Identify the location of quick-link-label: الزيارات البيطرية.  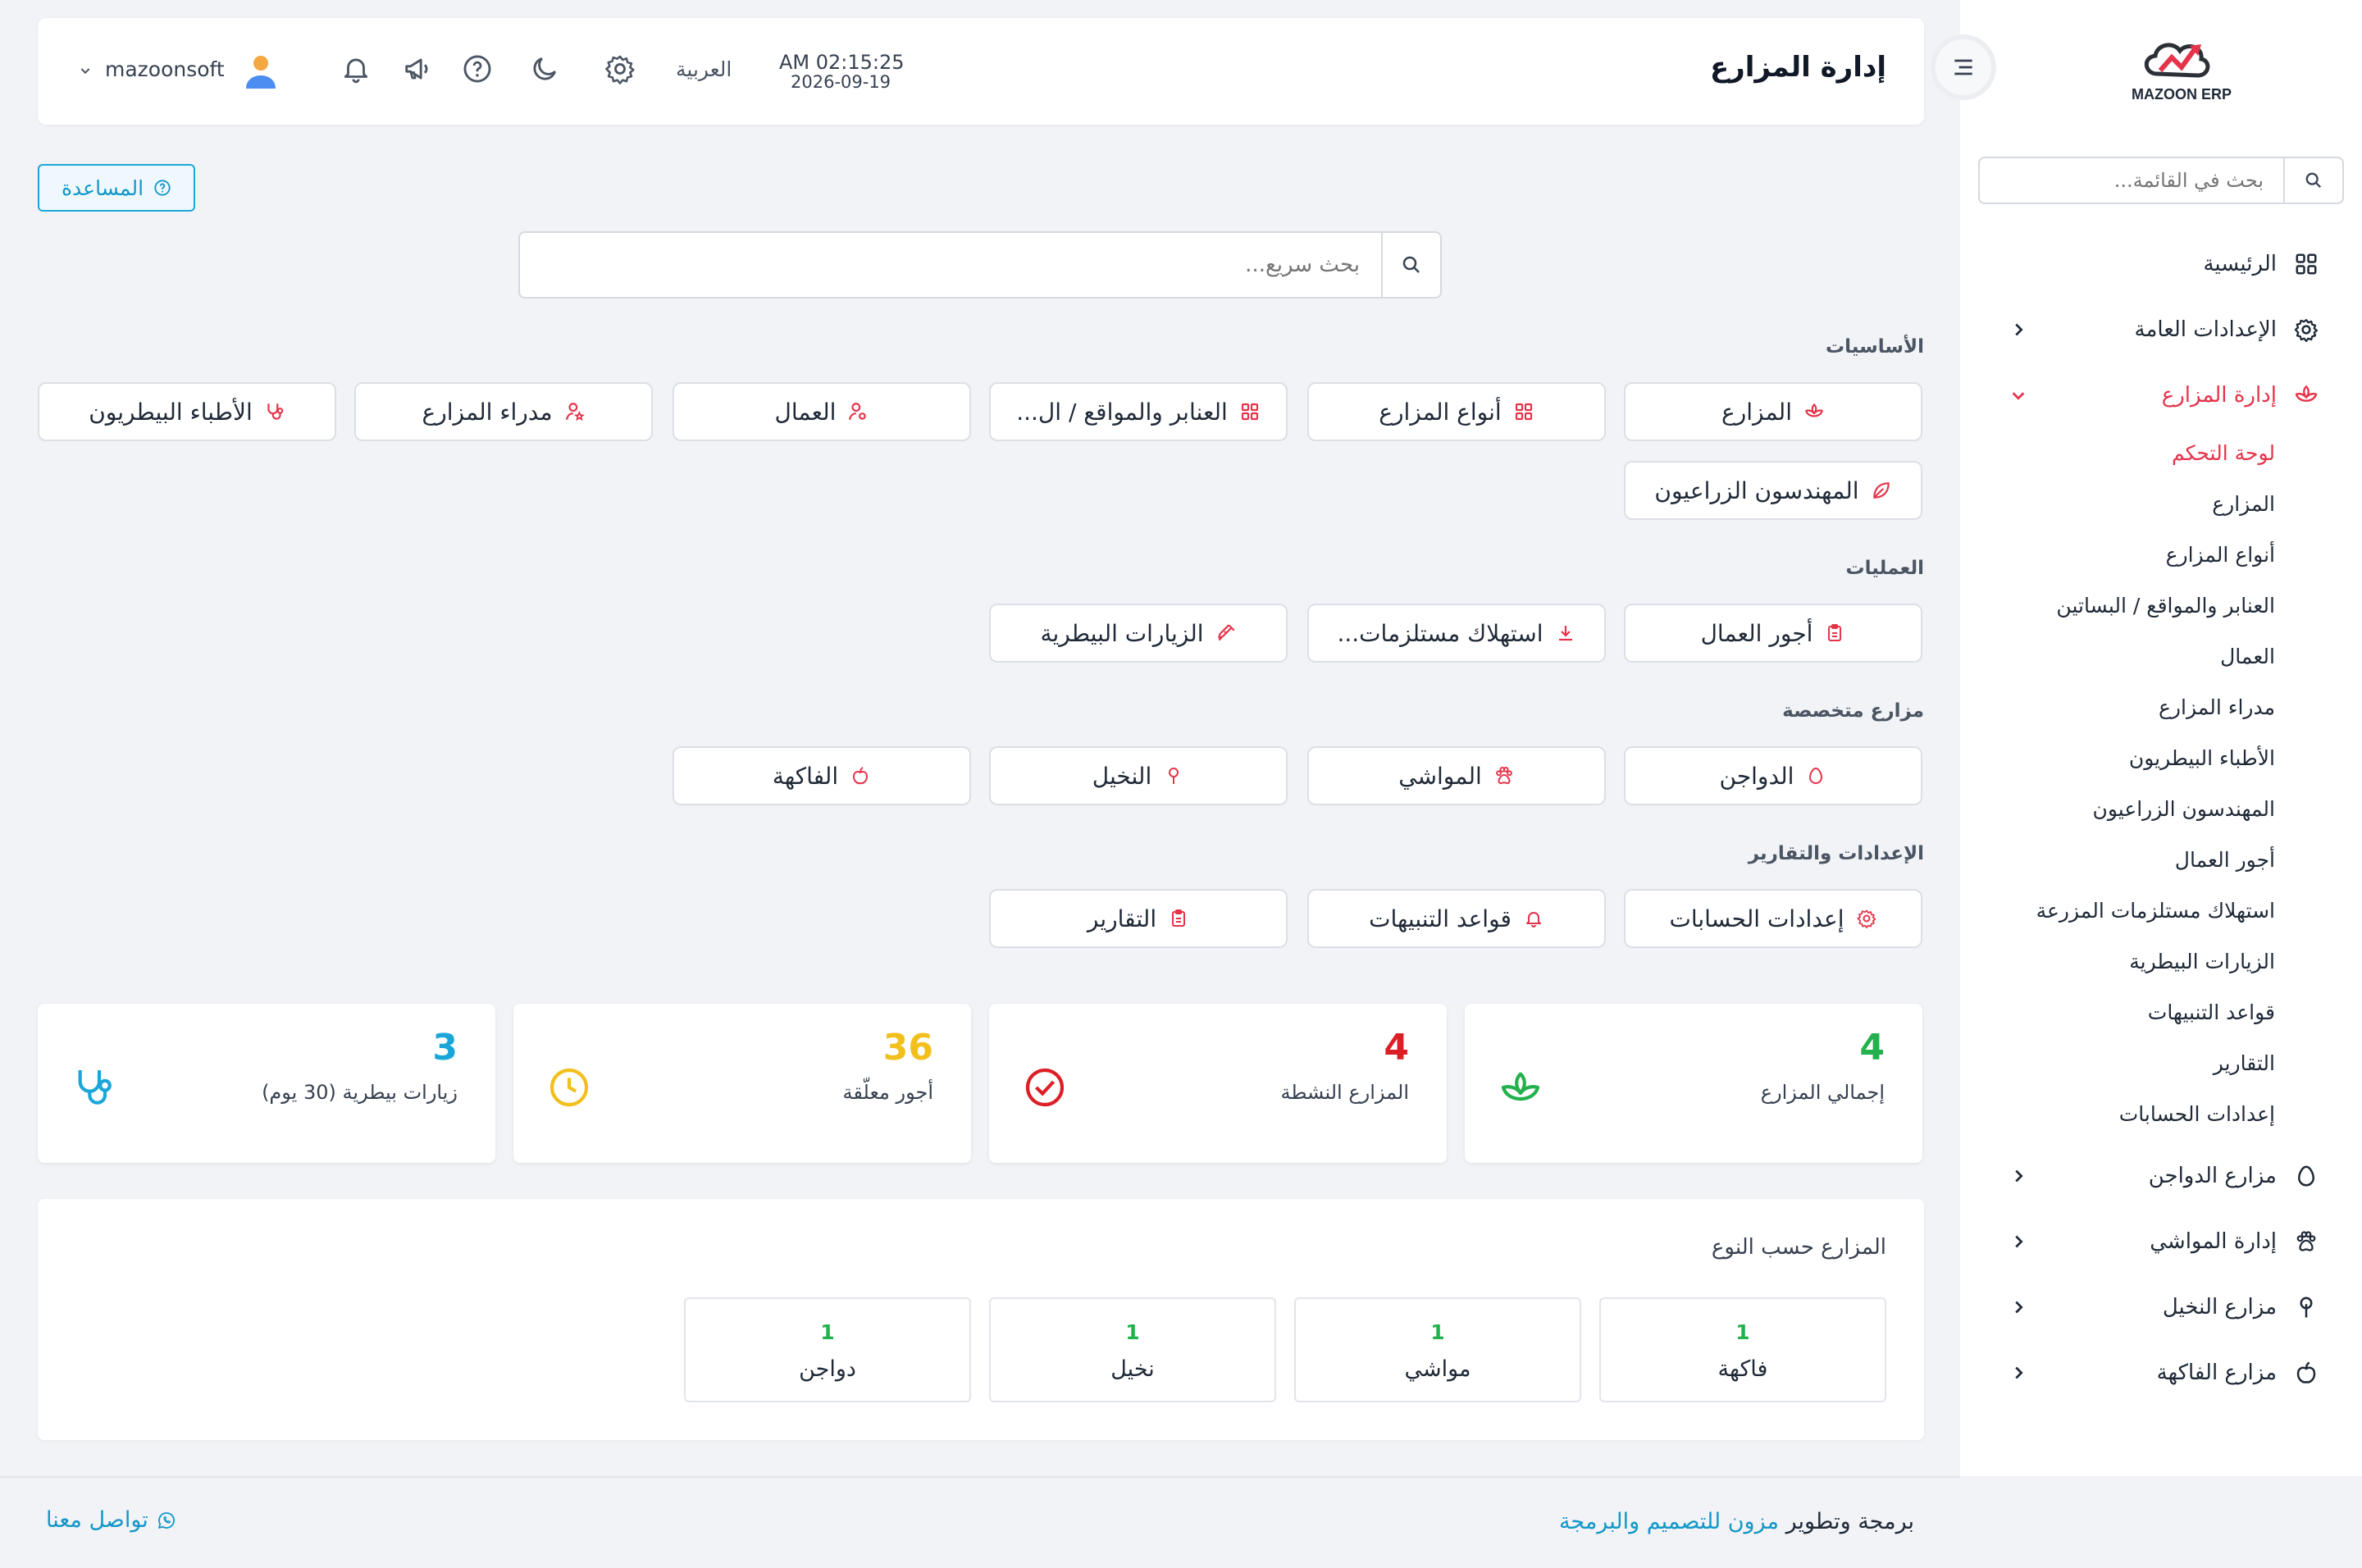
(1122, 633).